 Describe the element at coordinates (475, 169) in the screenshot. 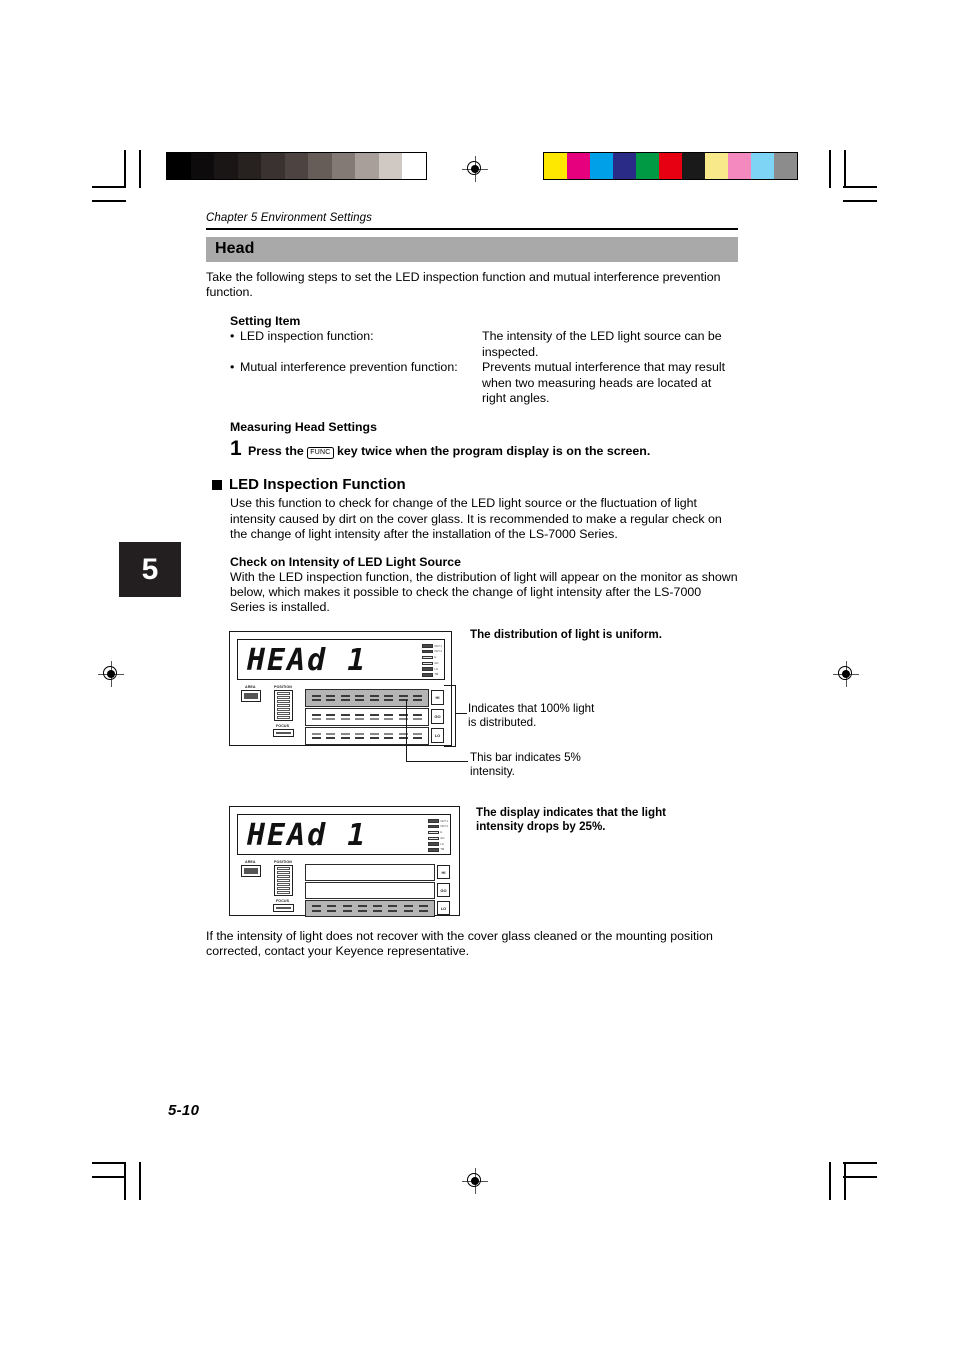

I see `registration-mark-top` at that location.